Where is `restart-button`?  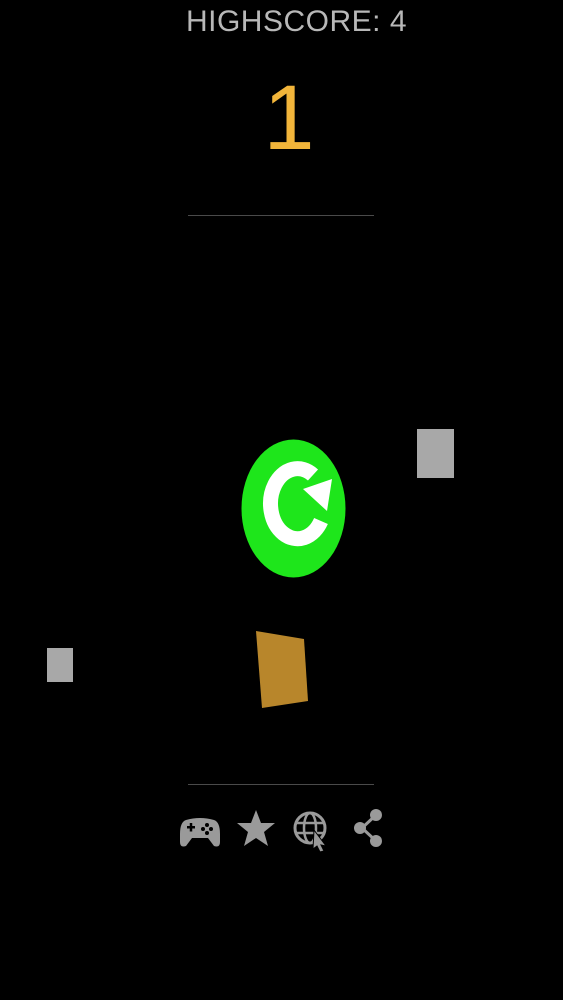 restart-button is located at coordinates (293, 508).